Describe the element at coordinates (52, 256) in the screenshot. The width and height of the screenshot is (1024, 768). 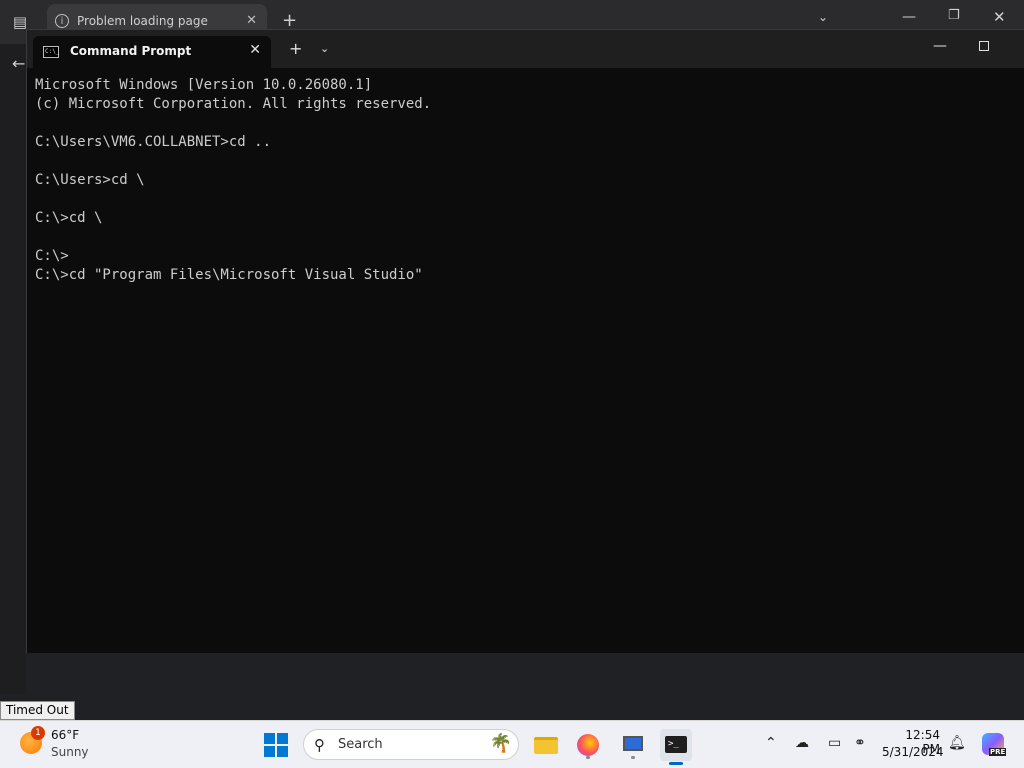
I see `console-line: C:\>` at that location.